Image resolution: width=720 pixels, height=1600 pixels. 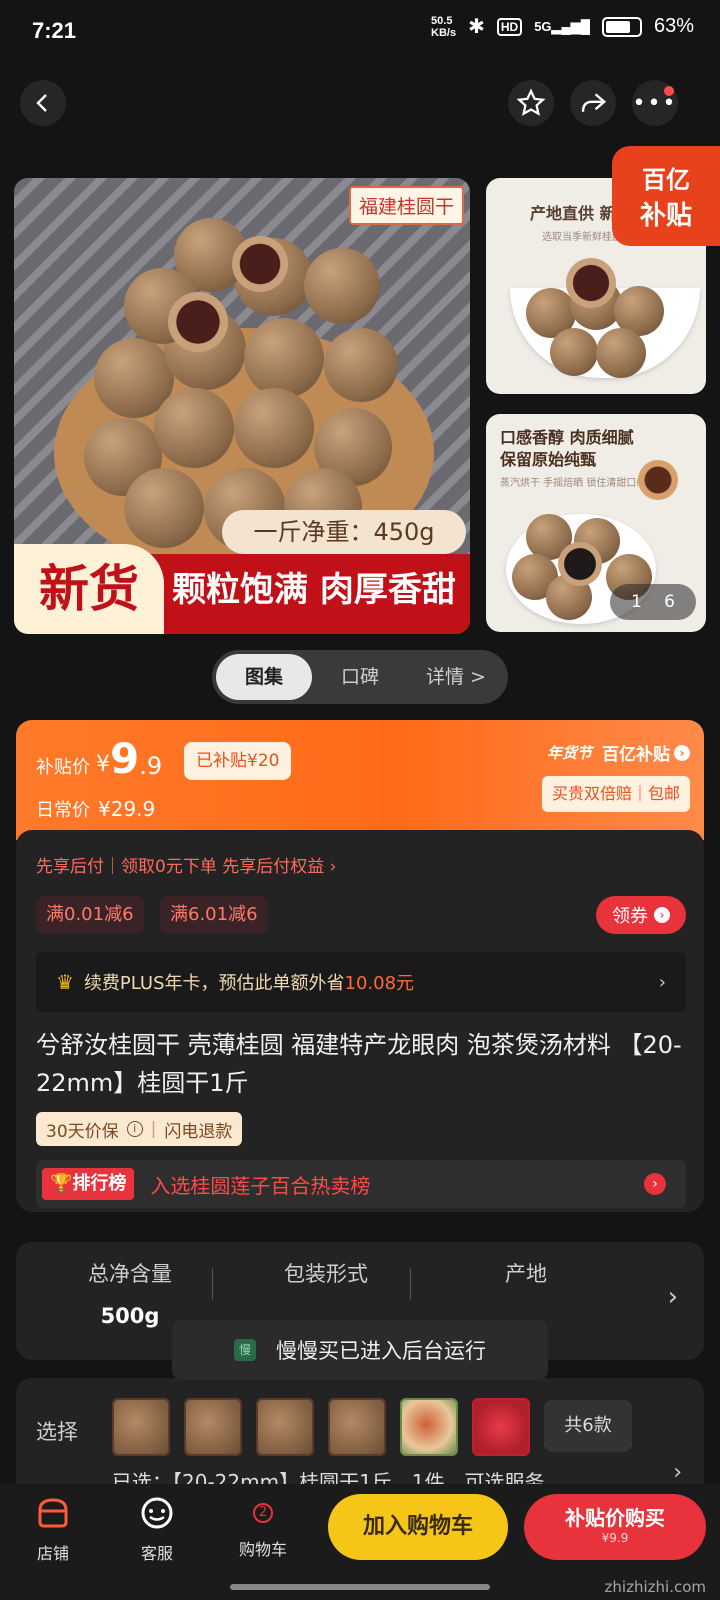 I want to click on buy-now-button: 补贴价购买 ¥9.9, so click(x=615, y=1527).